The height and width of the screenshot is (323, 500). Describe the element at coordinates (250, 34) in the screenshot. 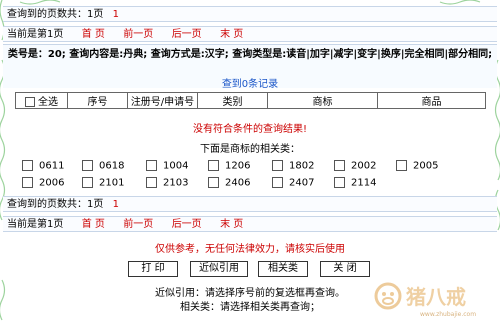

I see `pagination-bar-top: 当前是第1页 首 页 前一页 后一页 末 页` at that location.